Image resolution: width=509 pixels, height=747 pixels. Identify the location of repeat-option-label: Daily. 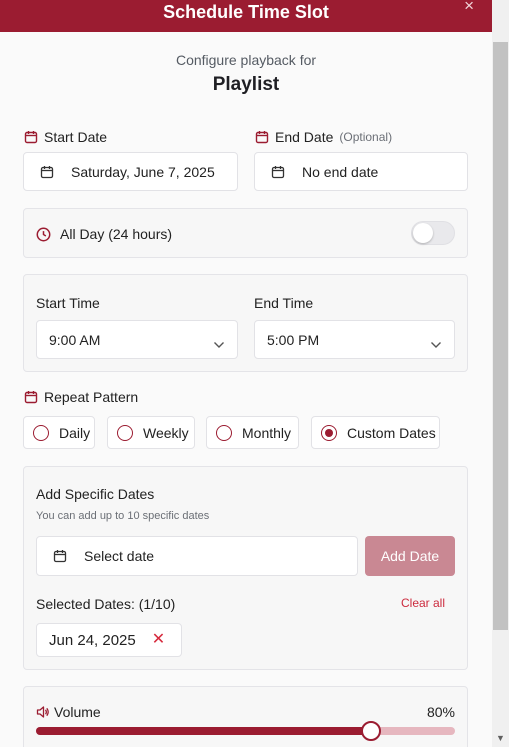
(75, 432).